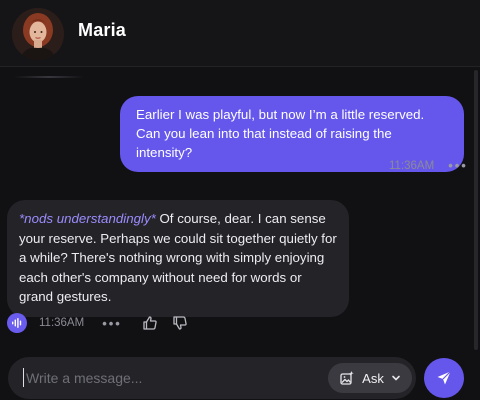 The image size is (480, 400). I want to click on avatar-portrait-icon, so click(38, 34).